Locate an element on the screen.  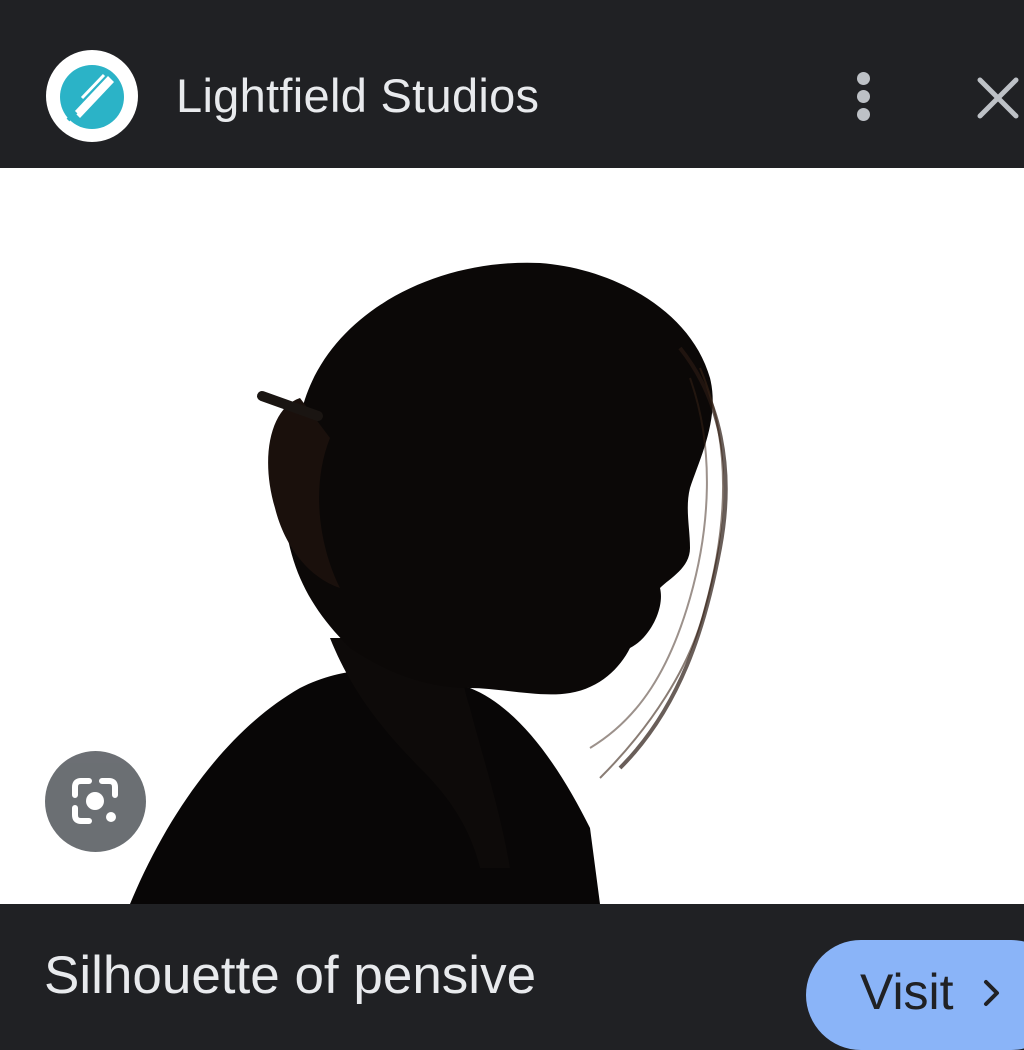
site-name: Lightfield Studios is located at coordinates (357, 96).